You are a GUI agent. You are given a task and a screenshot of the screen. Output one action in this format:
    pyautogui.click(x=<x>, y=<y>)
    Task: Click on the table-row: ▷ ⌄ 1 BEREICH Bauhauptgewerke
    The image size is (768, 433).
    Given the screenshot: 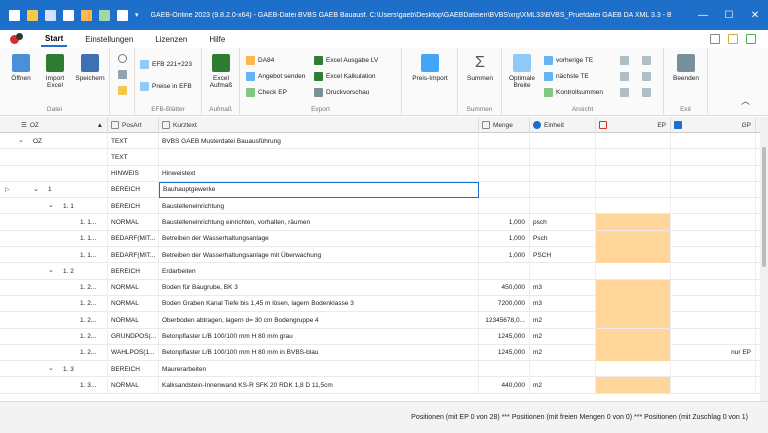 What is the action you would take?
    pyautogui.click(x=380, y=190)
    